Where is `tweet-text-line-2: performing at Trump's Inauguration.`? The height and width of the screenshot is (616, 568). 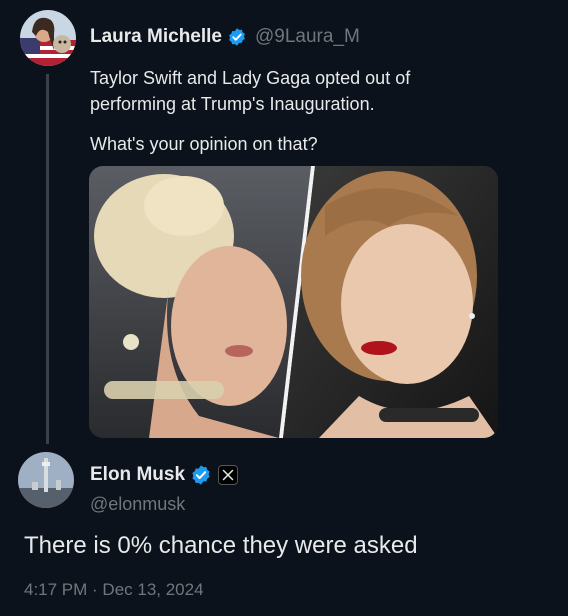 tweet-text-line-2: performing at Trump's Inauguration. is located at coordinates (232, 104).